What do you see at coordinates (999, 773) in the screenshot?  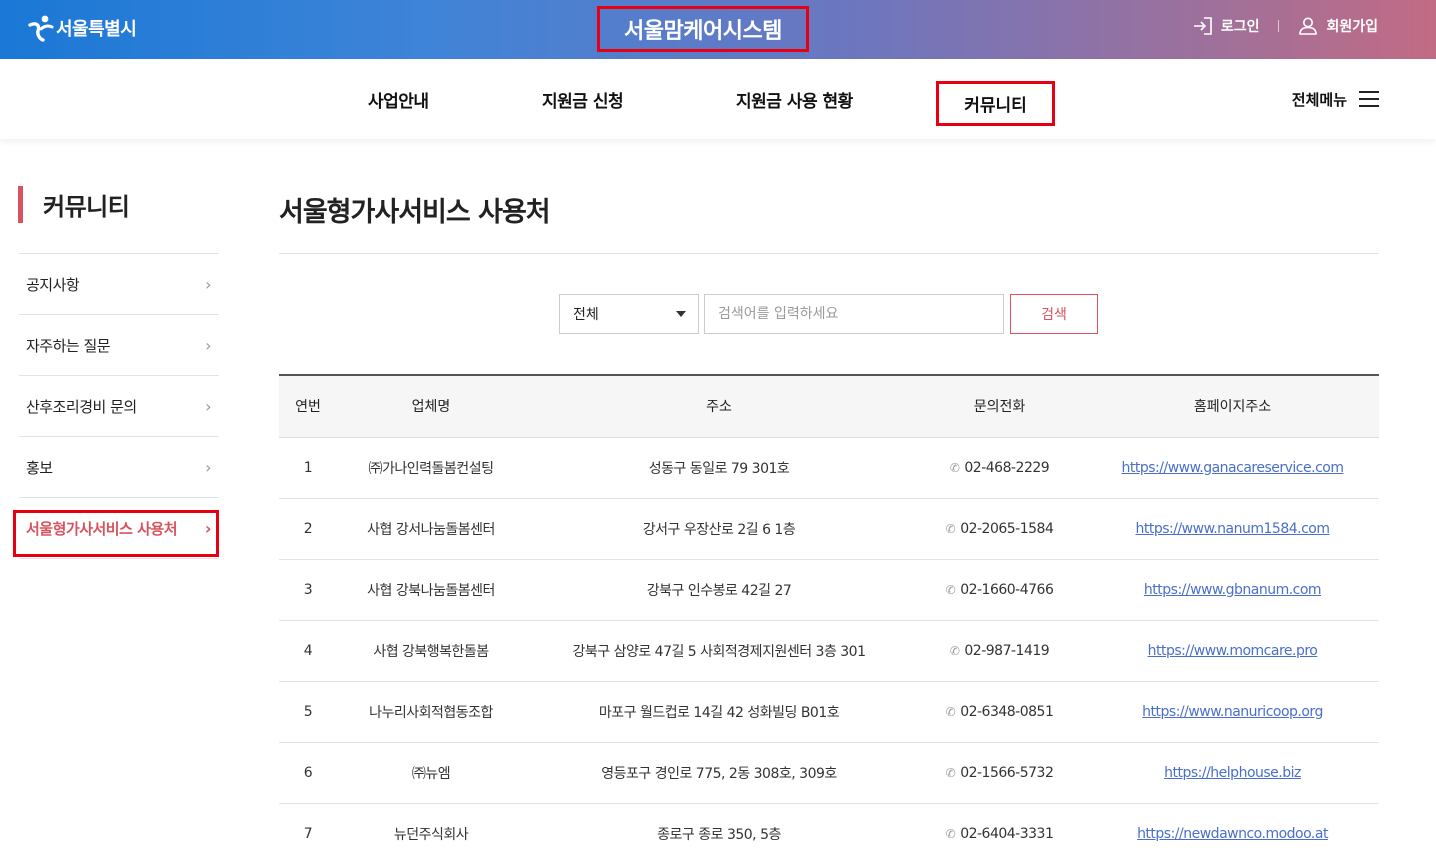 I see `cell-phone: ✆ 02-1566-5732` at bounding box center [999, 773].